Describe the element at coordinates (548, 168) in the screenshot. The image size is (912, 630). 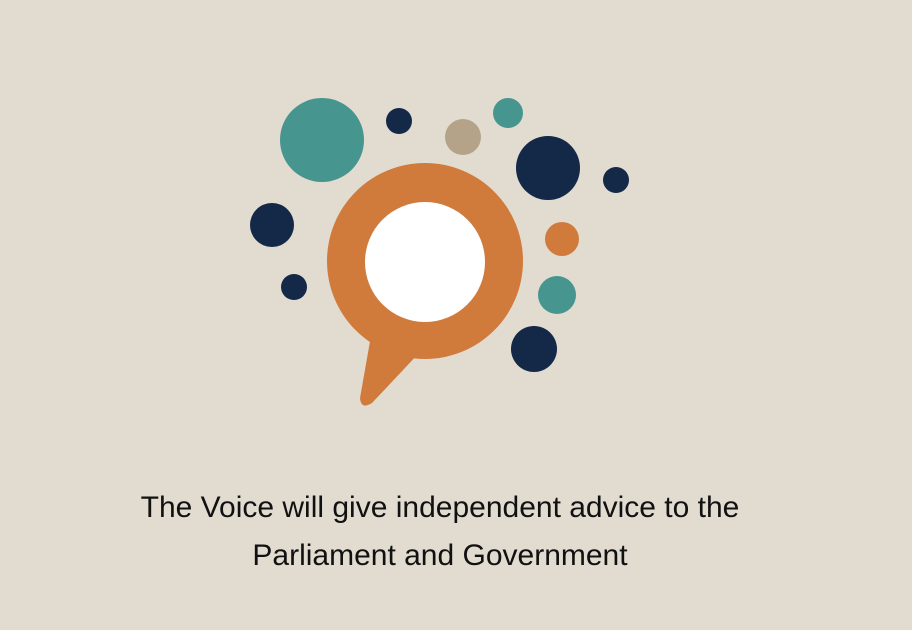
I see `dot-navy-large` at that location.